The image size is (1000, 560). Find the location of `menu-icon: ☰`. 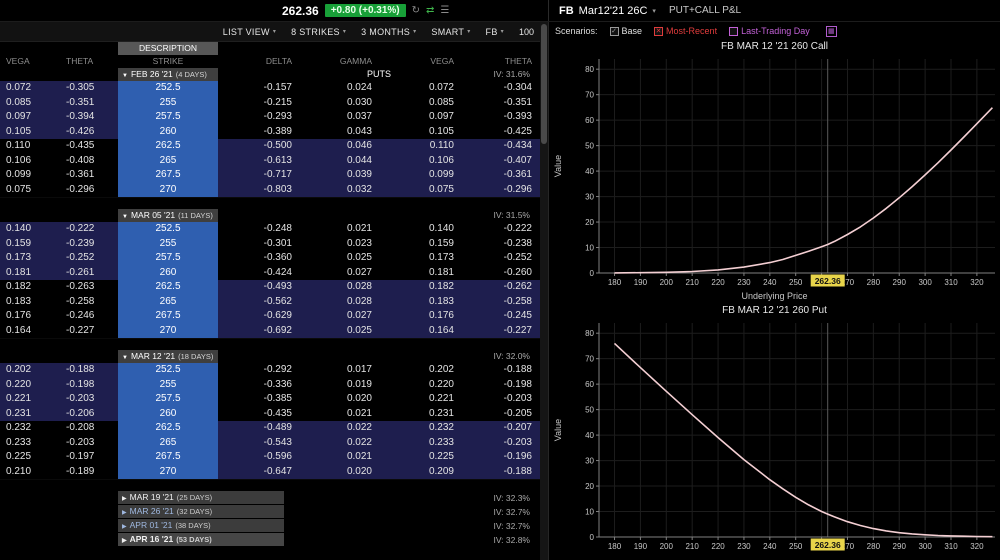

menu-icon: ☰ is located at coordinates (444, 10).